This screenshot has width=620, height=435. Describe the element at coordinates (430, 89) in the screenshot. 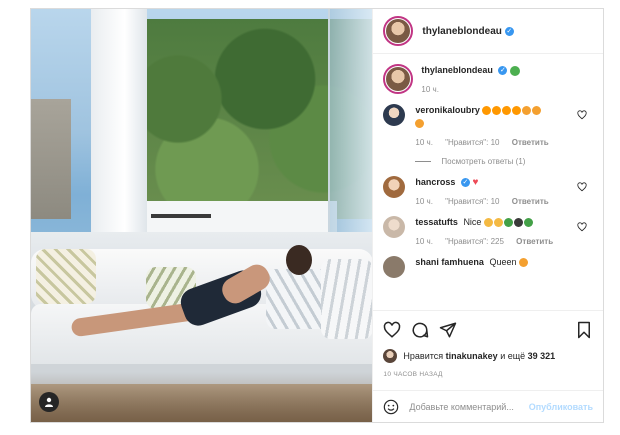

I see `caption-time: 10 ч.` at that location.